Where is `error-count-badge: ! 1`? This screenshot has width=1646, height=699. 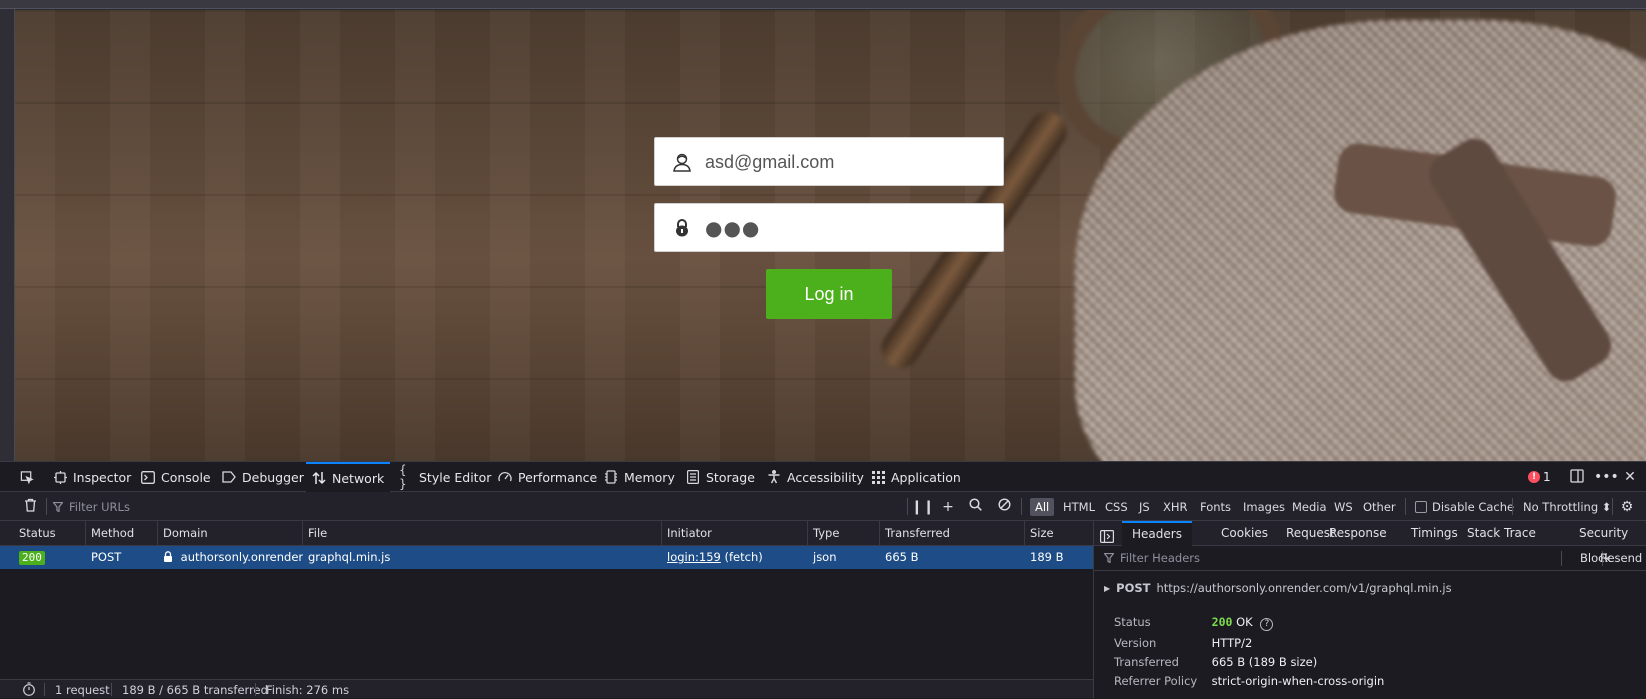 error-count-badge: ! 1 is located at coordinates (1539, 477).